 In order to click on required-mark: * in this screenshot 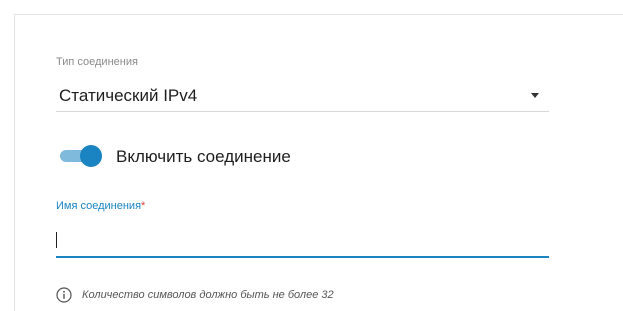, I will do `click(143, 206)`.